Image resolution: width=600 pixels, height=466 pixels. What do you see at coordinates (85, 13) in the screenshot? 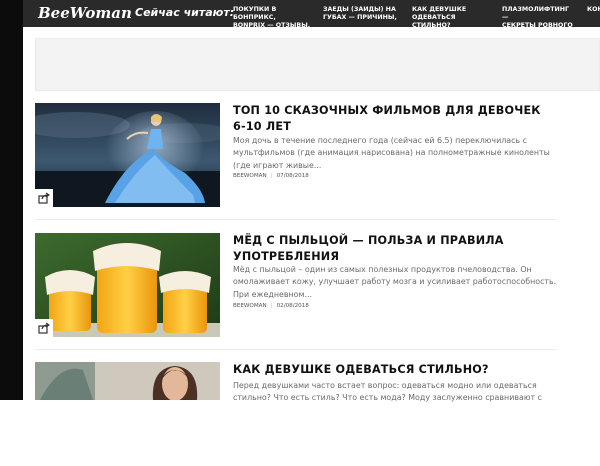
I see `site-logo: BeeWoman` at bounding box center [85, 13].